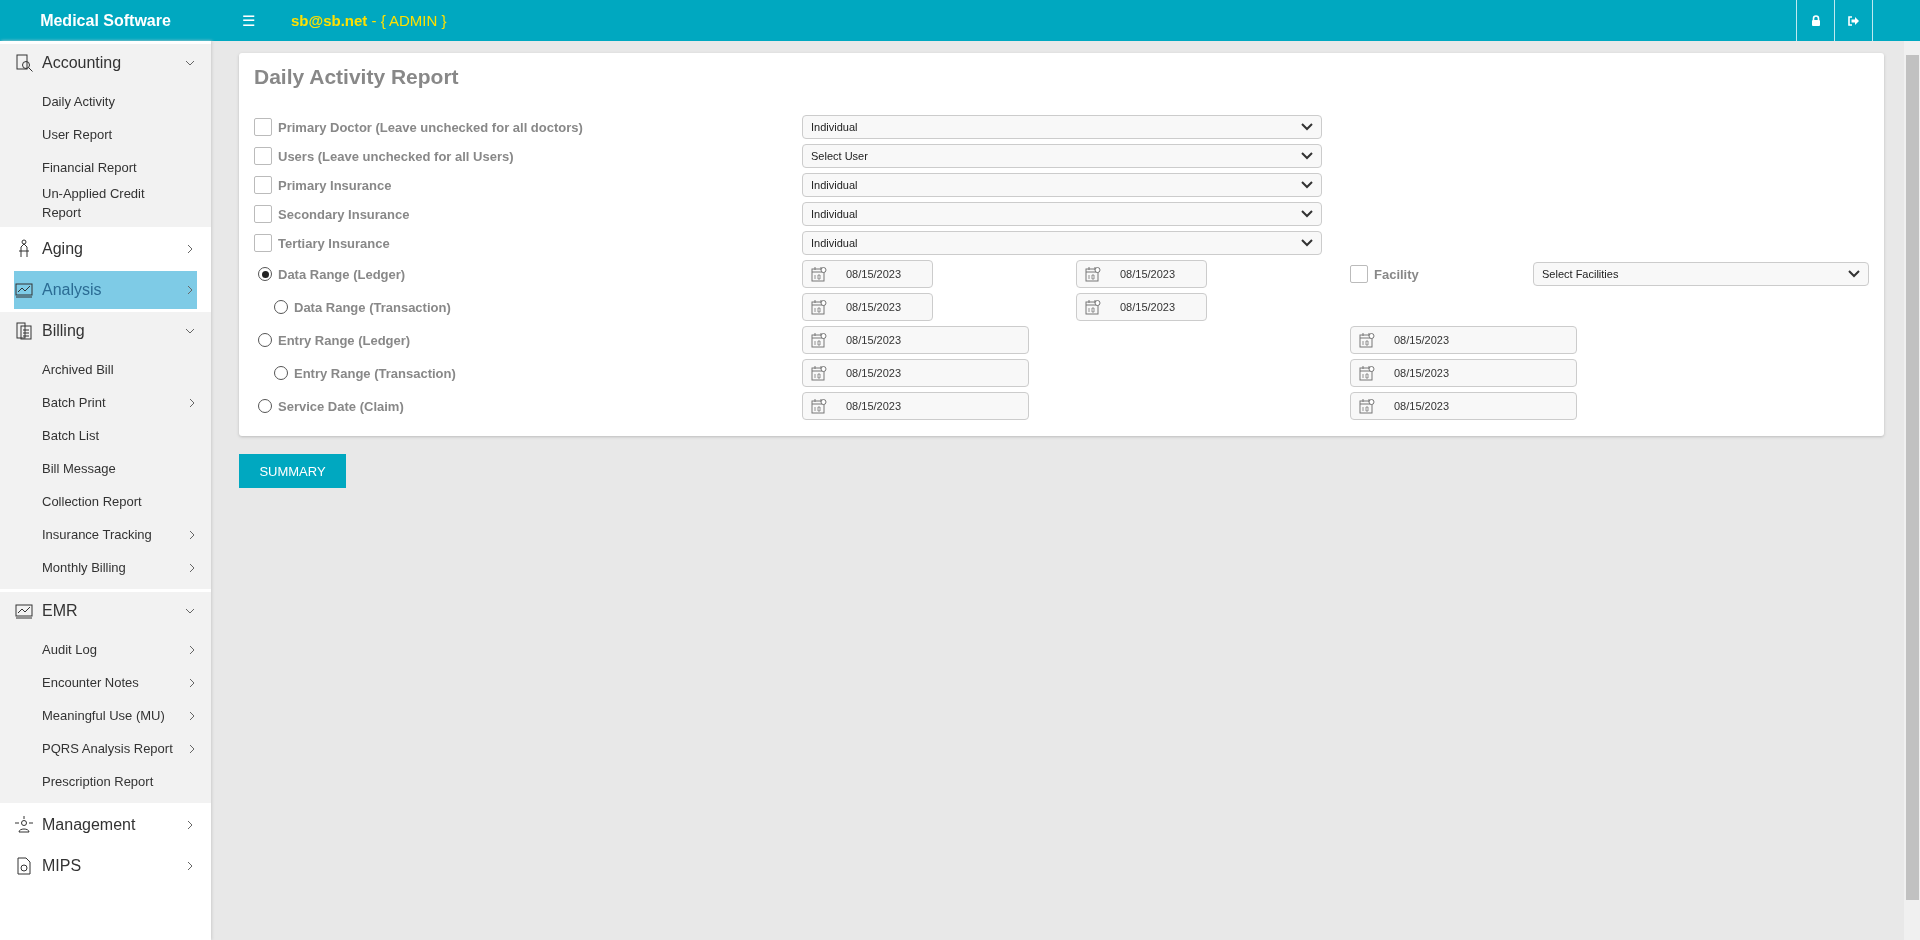 Image resolution: width=1920 pixels, height=940 pixels. I want to click on range-label: Entry Range (Ledger), so click(344, 340).